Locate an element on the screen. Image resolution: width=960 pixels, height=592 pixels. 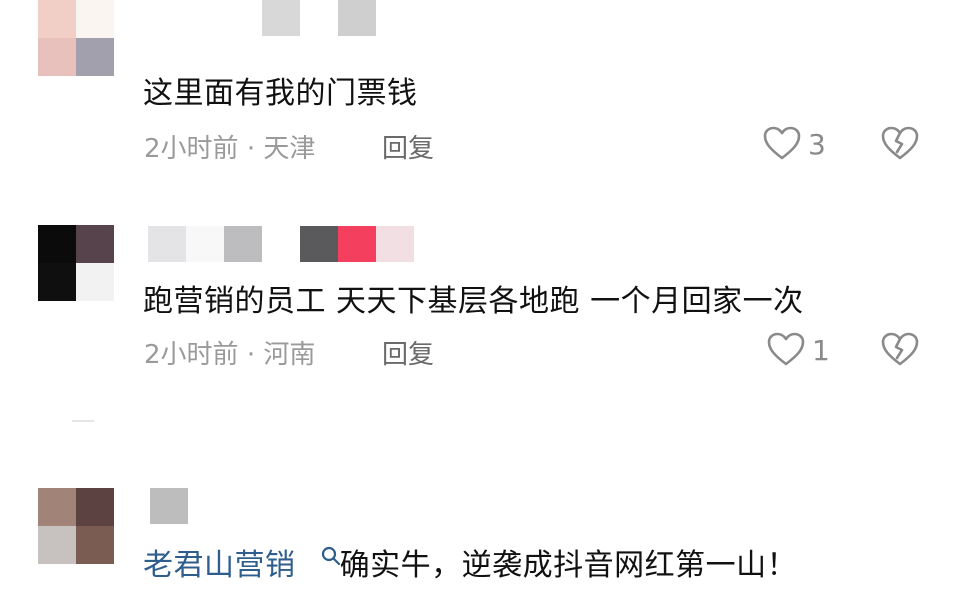
like-button: 3 is located at coordinates (794, 144).